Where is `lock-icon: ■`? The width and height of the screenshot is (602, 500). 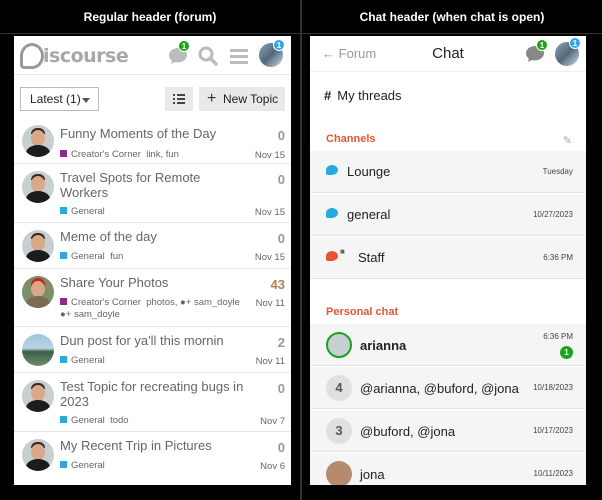 lock-icon: ■ is located at coordinates (342, 251).